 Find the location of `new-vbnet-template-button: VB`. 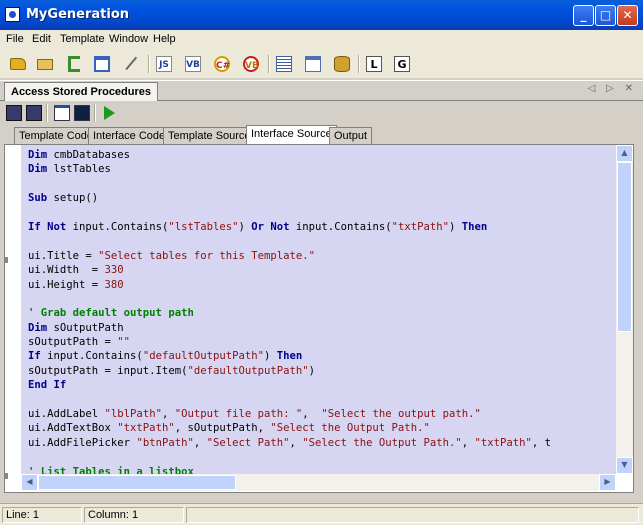

new-vbnet-template-button: VB is located at coordinates (251, 64).